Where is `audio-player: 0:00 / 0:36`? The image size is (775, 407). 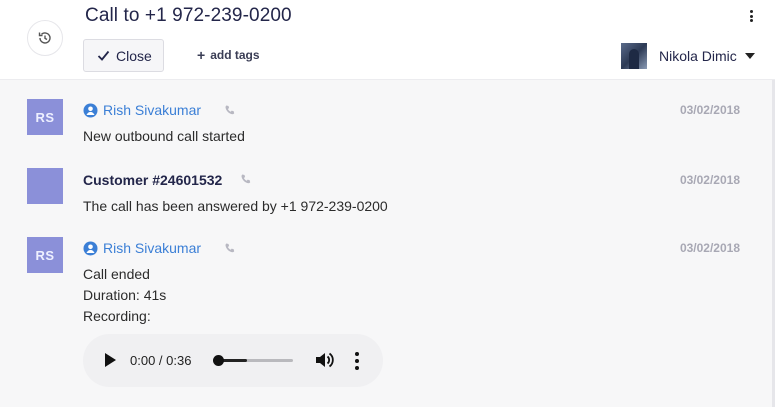 audio-player: 0:00 / 0:36 is located at coordinates (233, 360).